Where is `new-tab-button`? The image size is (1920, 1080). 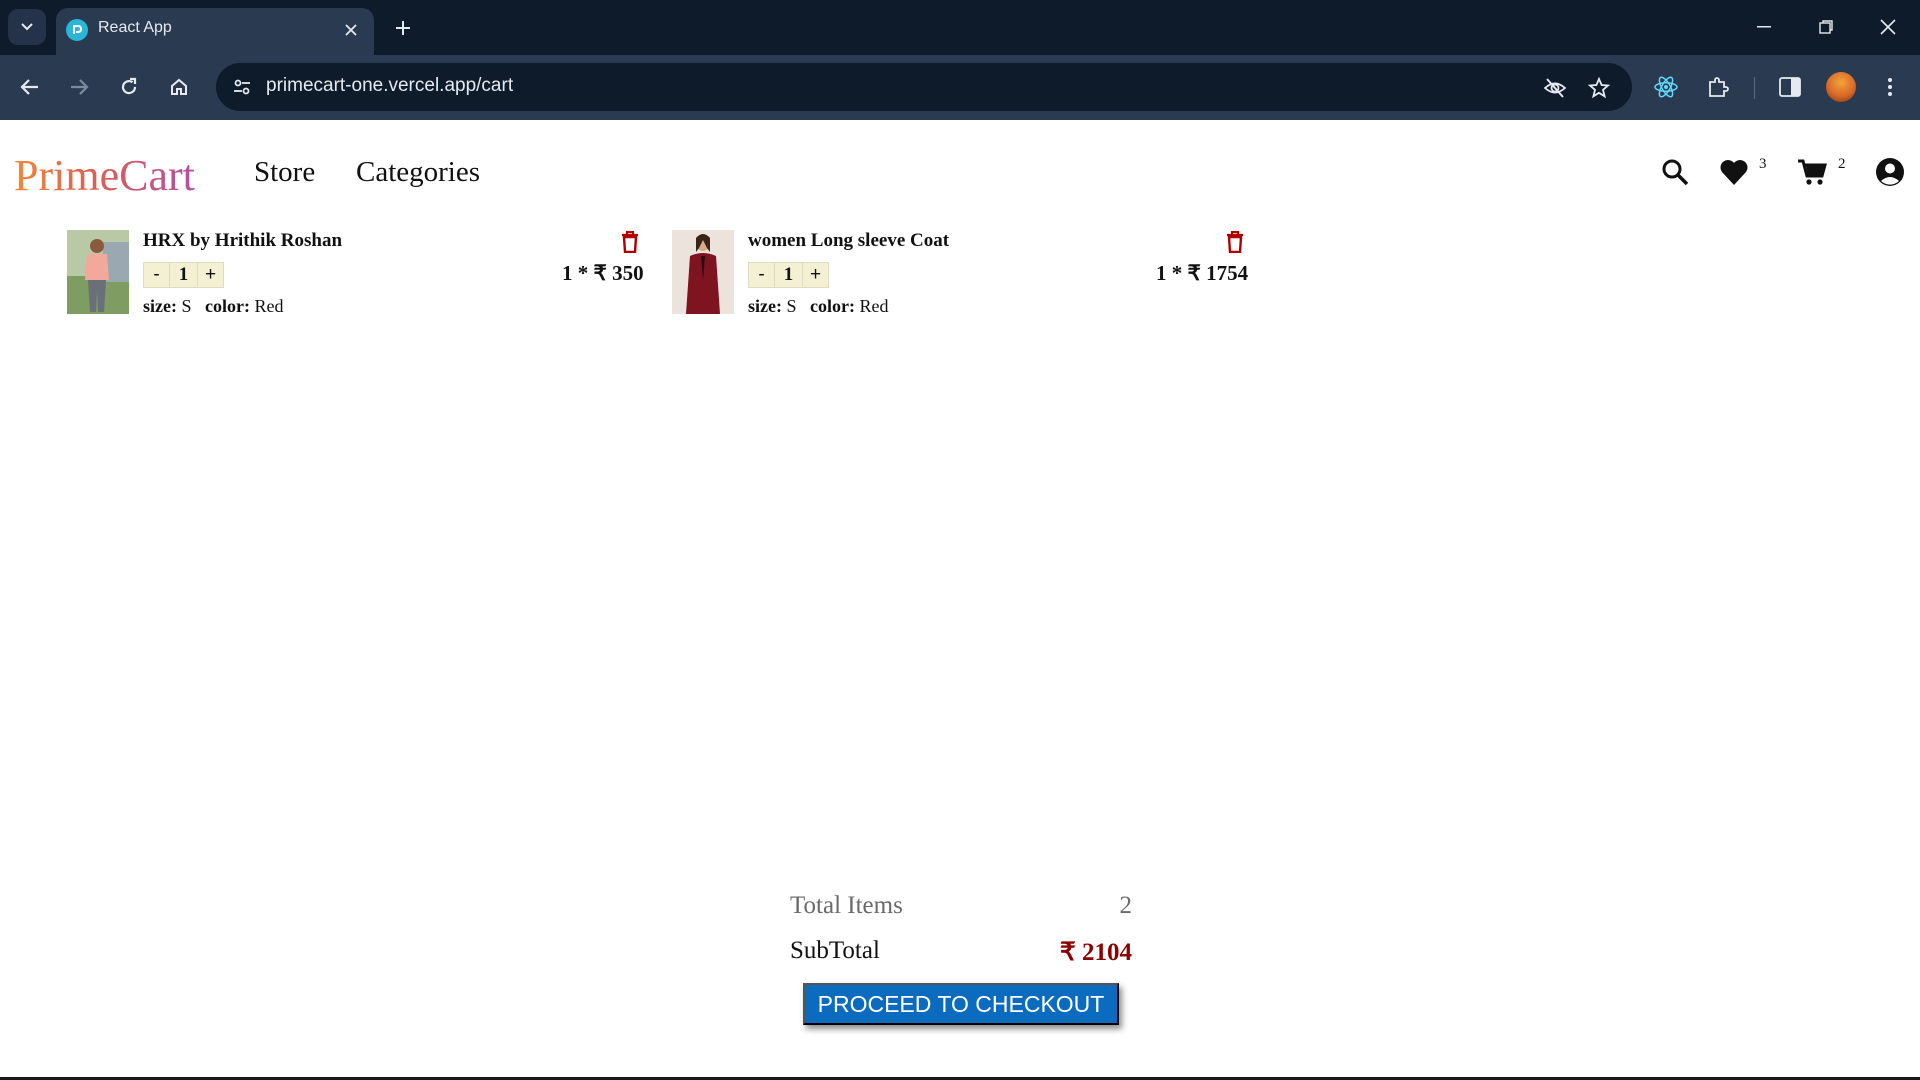
new-tab-button is located at coordinates (403, 28).